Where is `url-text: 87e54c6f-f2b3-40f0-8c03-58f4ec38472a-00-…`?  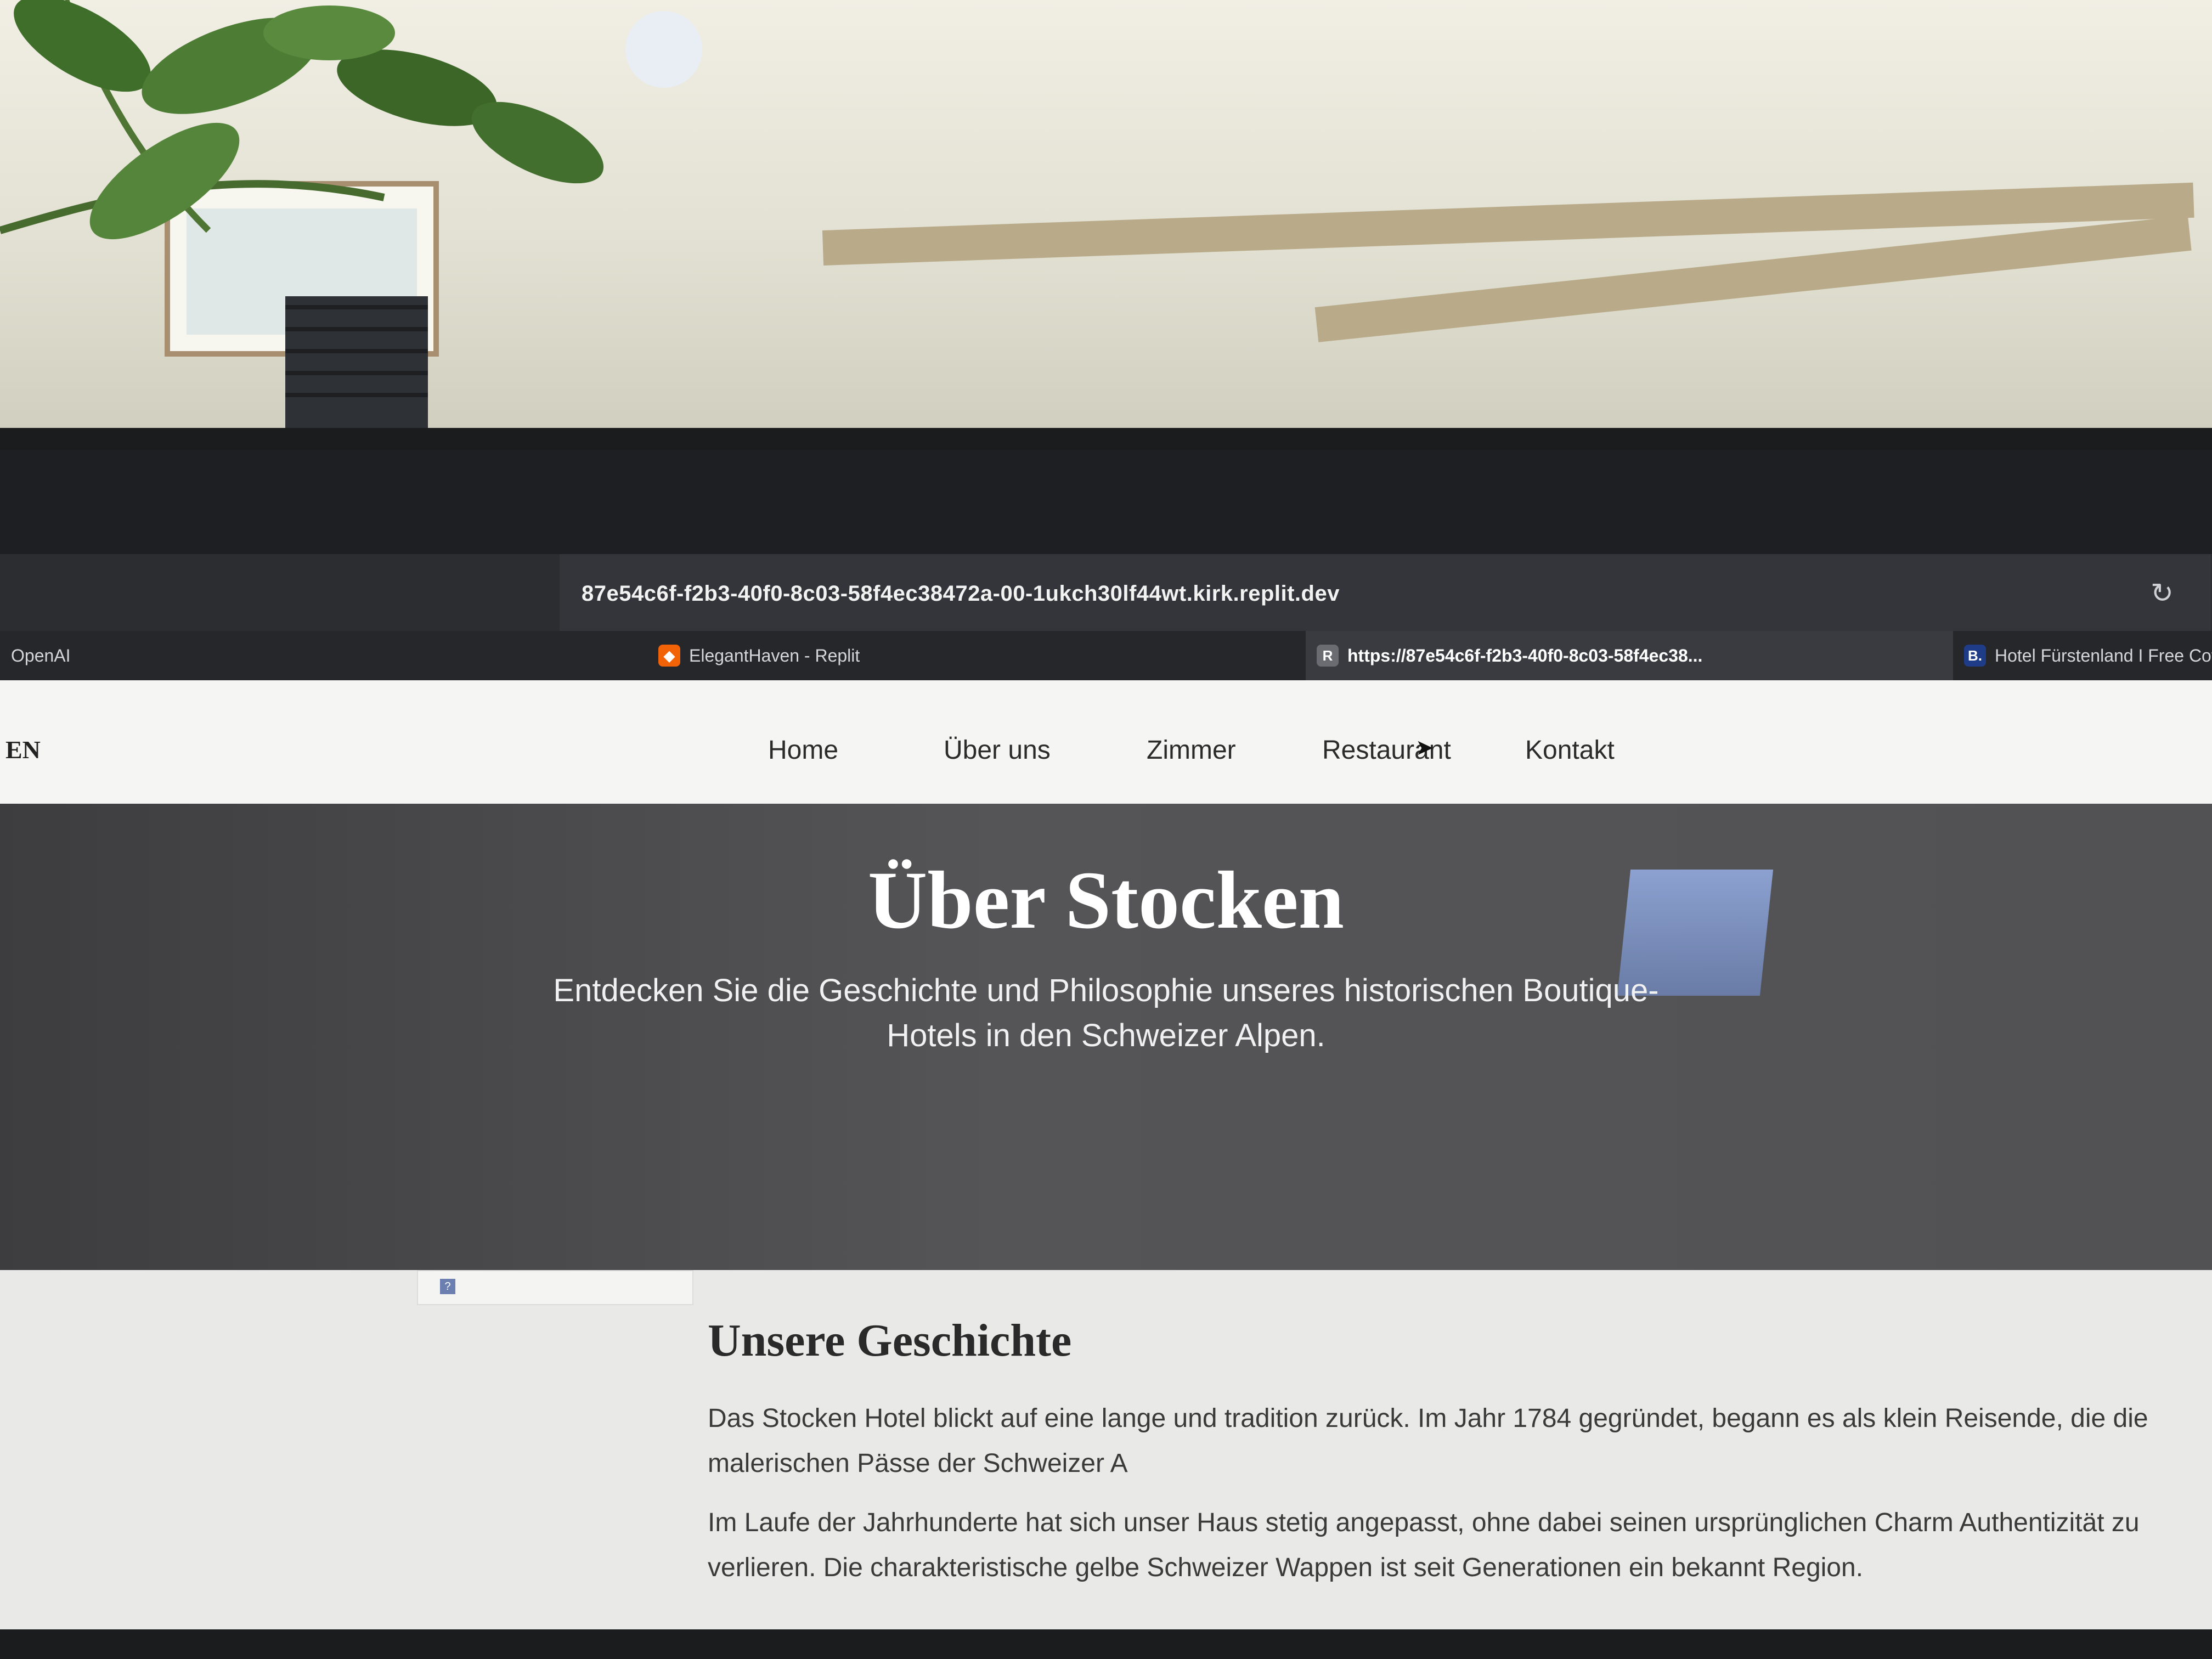 url-text: 87e54c6f-f2b3-40f0-8c03-58f4ec38472a-00-… is located at coordinates (961, 594).